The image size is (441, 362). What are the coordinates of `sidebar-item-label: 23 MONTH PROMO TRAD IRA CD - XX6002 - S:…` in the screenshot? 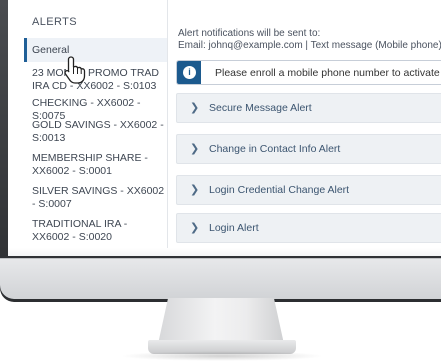 It's located at (95, 79).